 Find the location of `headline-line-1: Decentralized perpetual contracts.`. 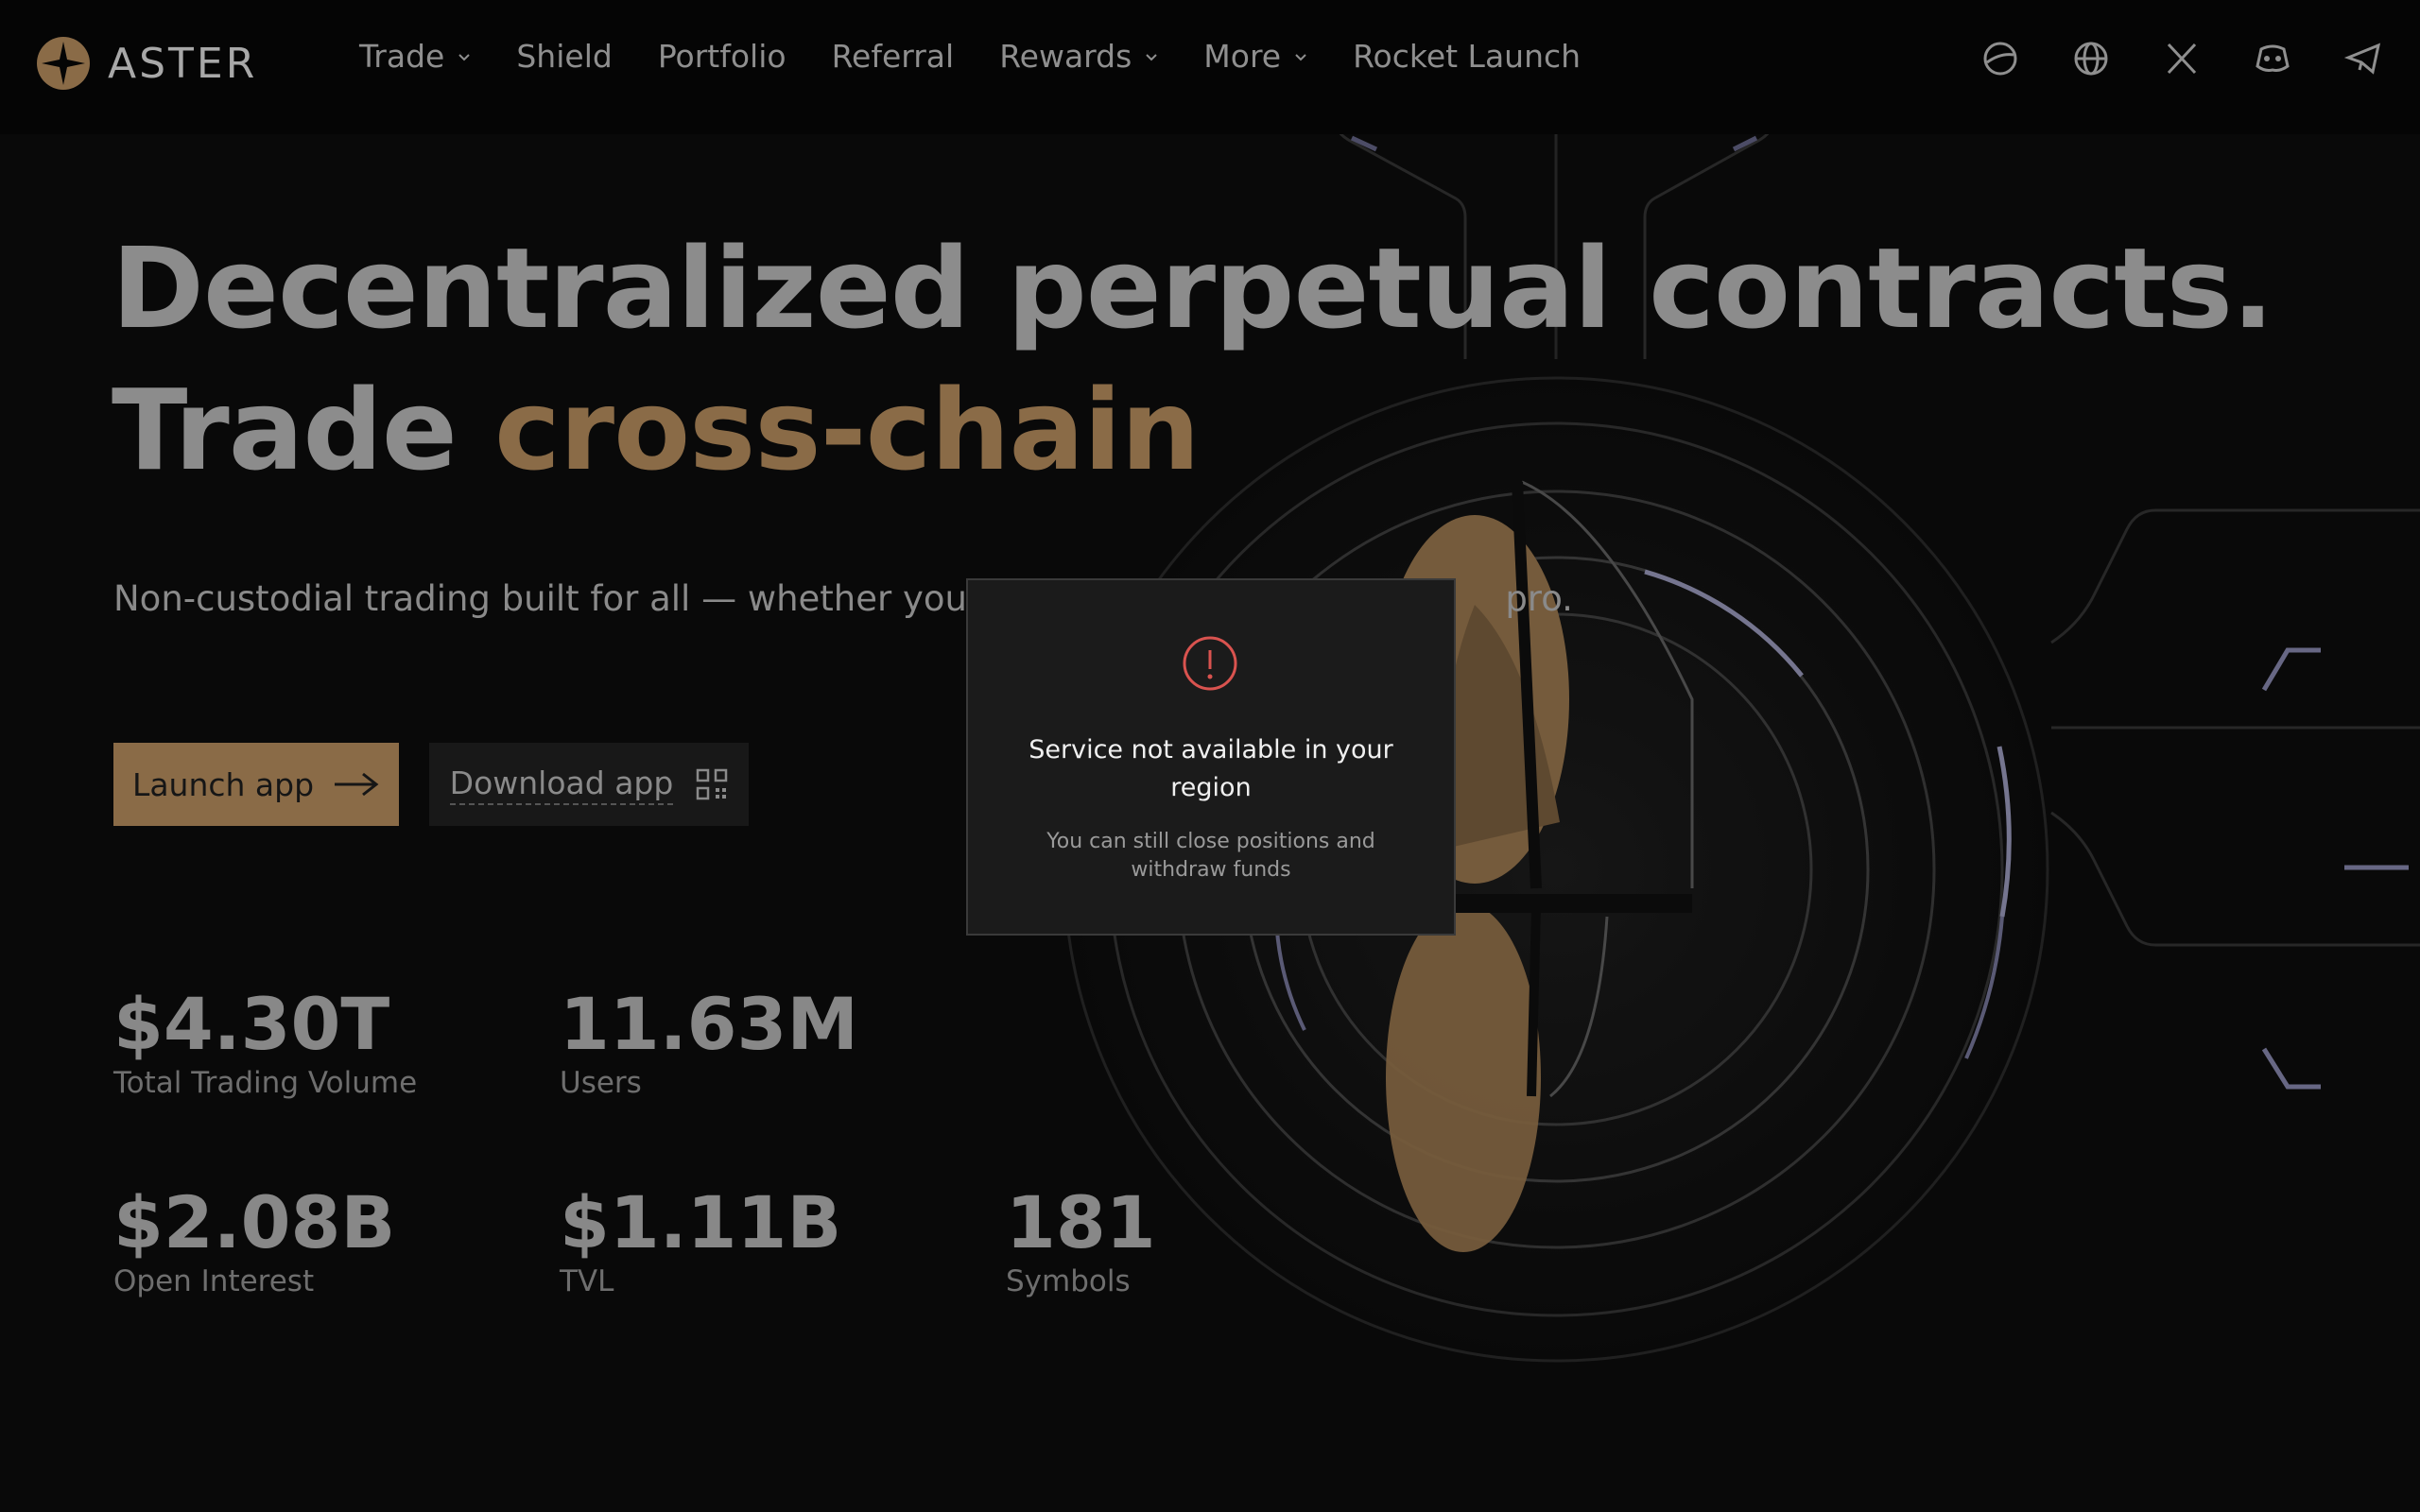

headline-line-1: Decentralized perpetual contracts. is located at coordinates (1193, 288).